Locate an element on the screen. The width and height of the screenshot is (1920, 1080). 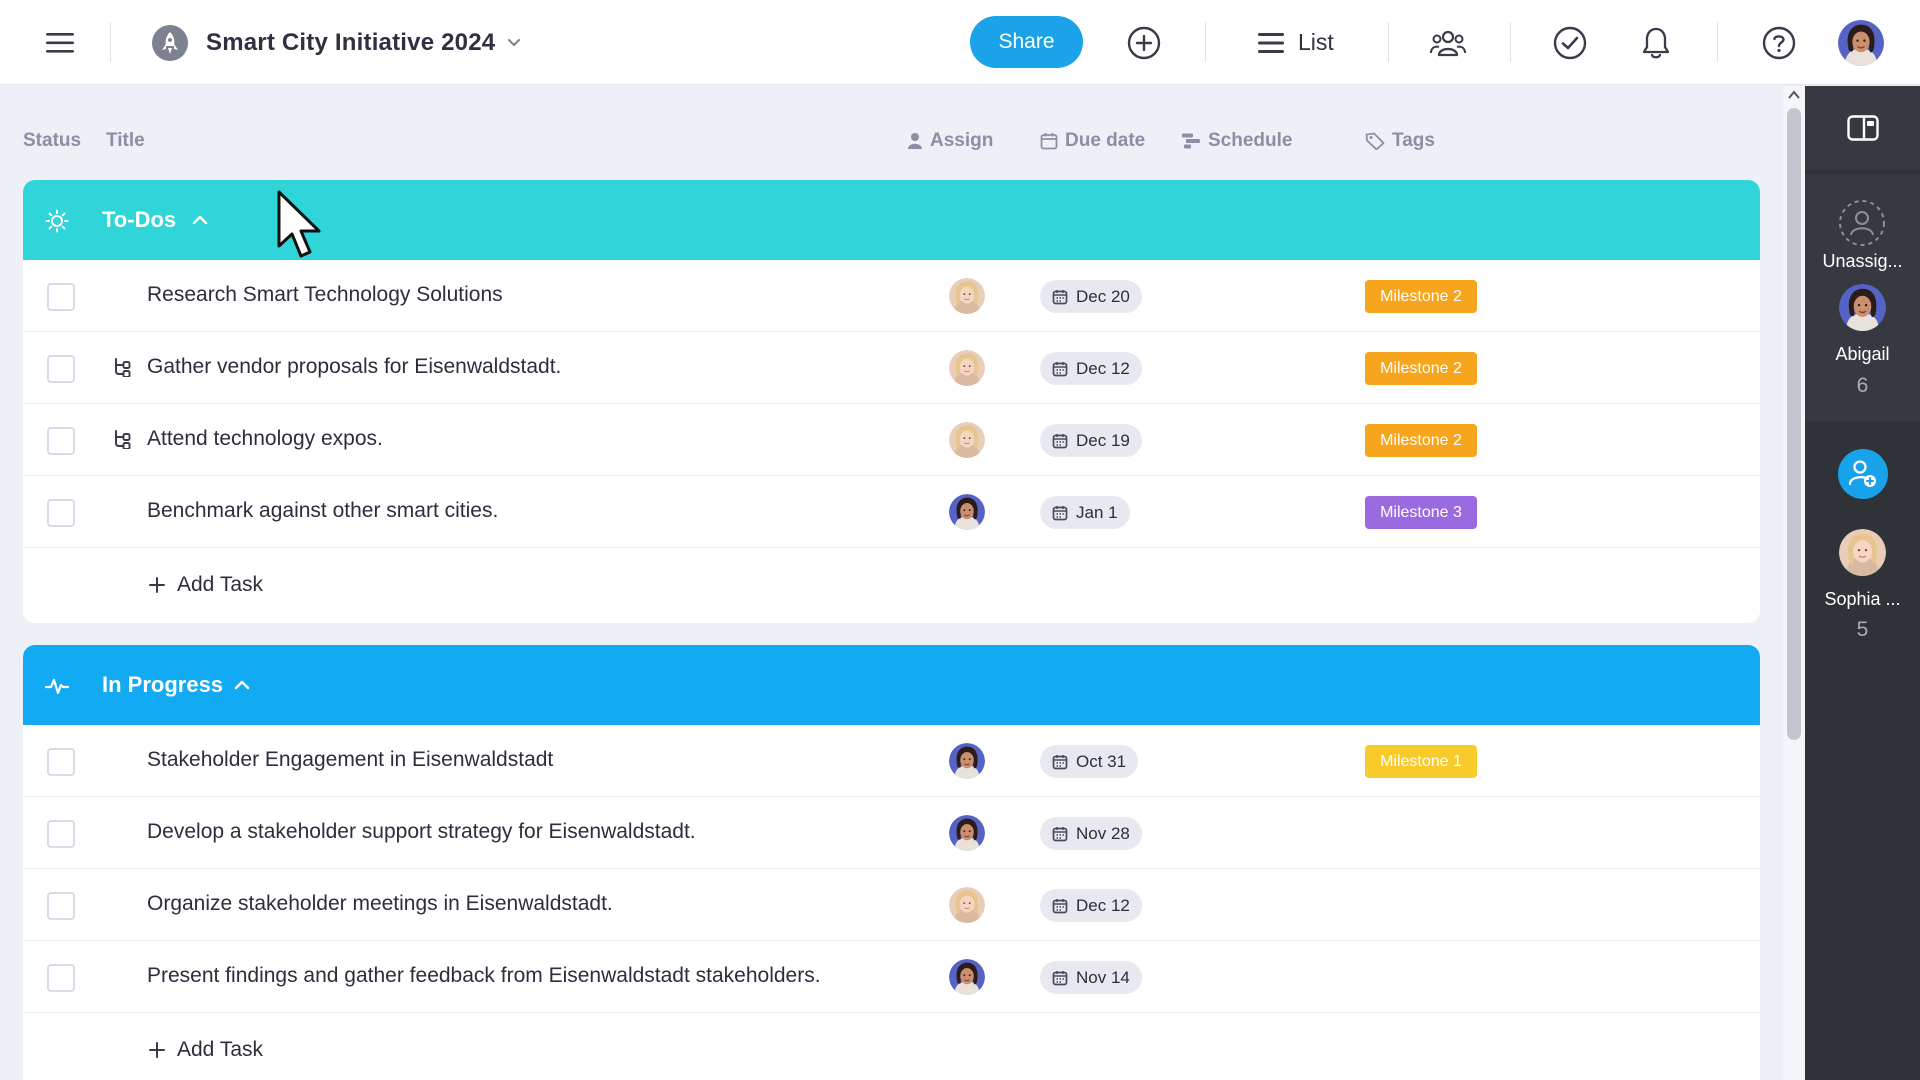
vertical-scrollbar is located at coordinates (1794, 583).